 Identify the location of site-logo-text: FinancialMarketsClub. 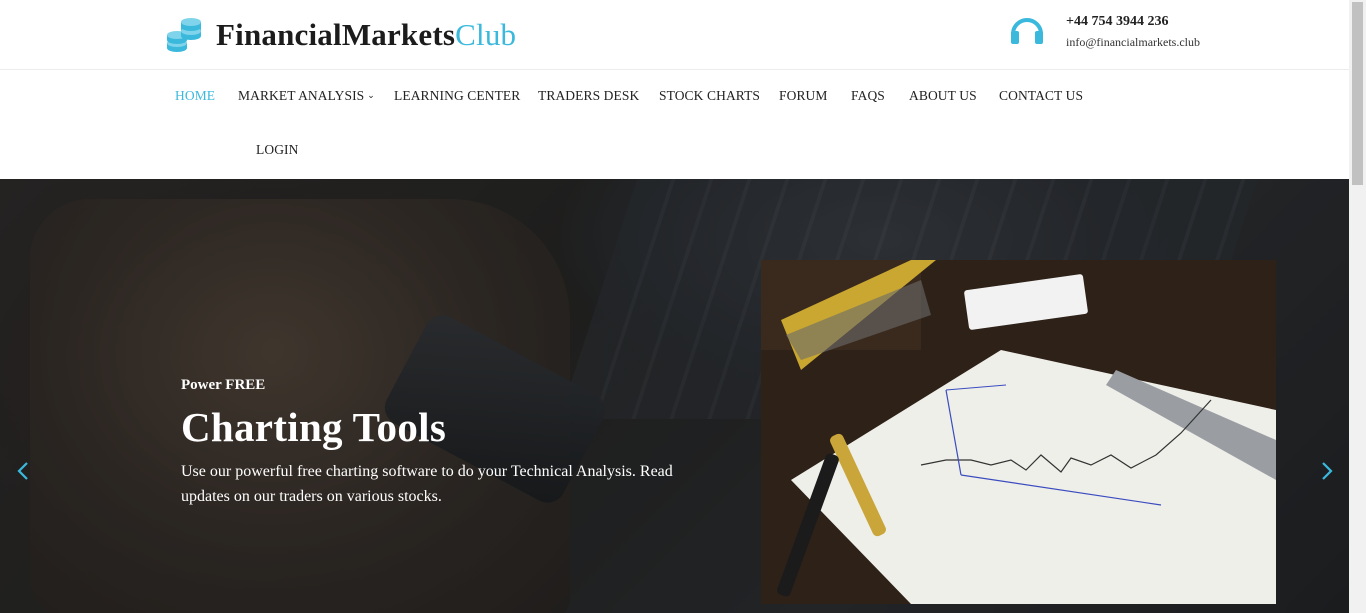
(366, 35).